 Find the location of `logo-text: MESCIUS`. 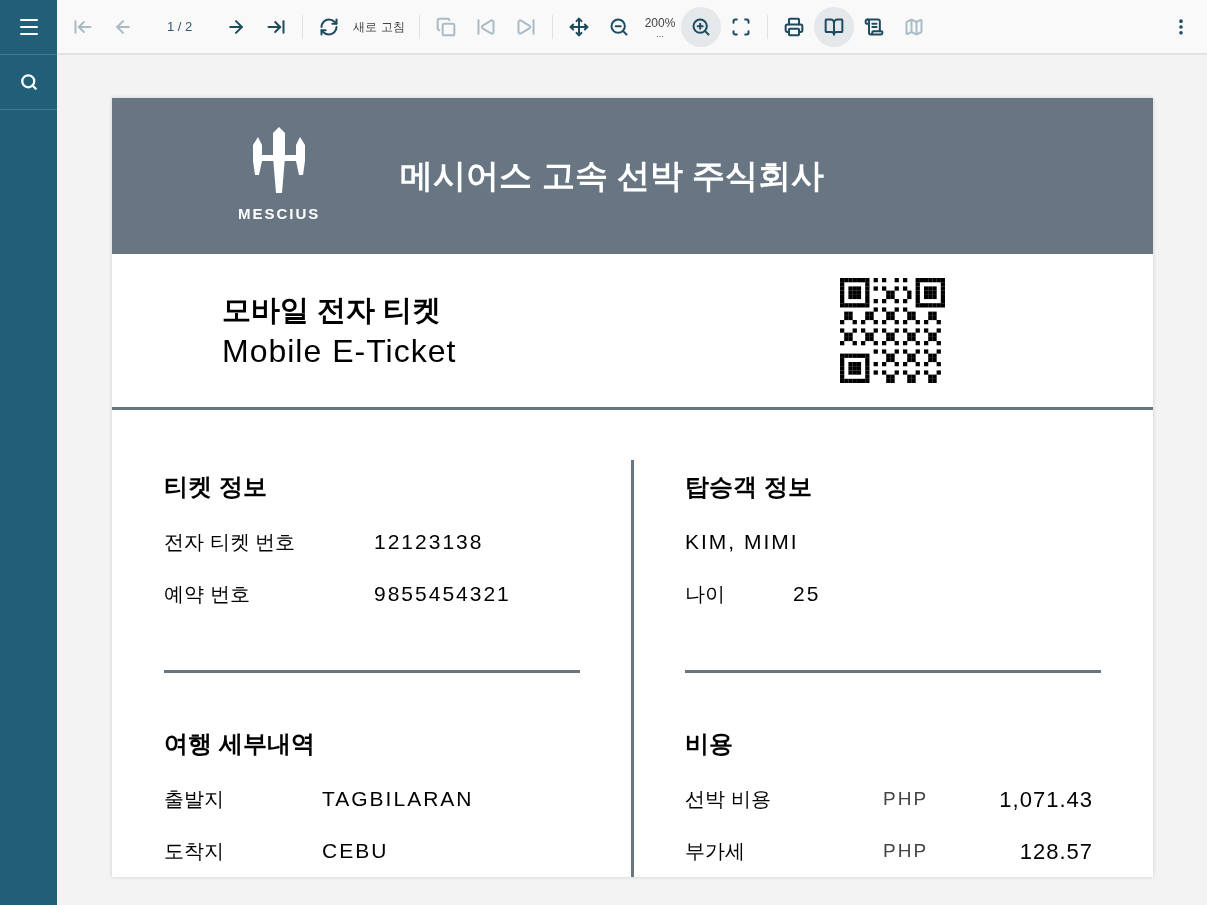

logo-text: MESCIUS is located at coordinates (279, 213).